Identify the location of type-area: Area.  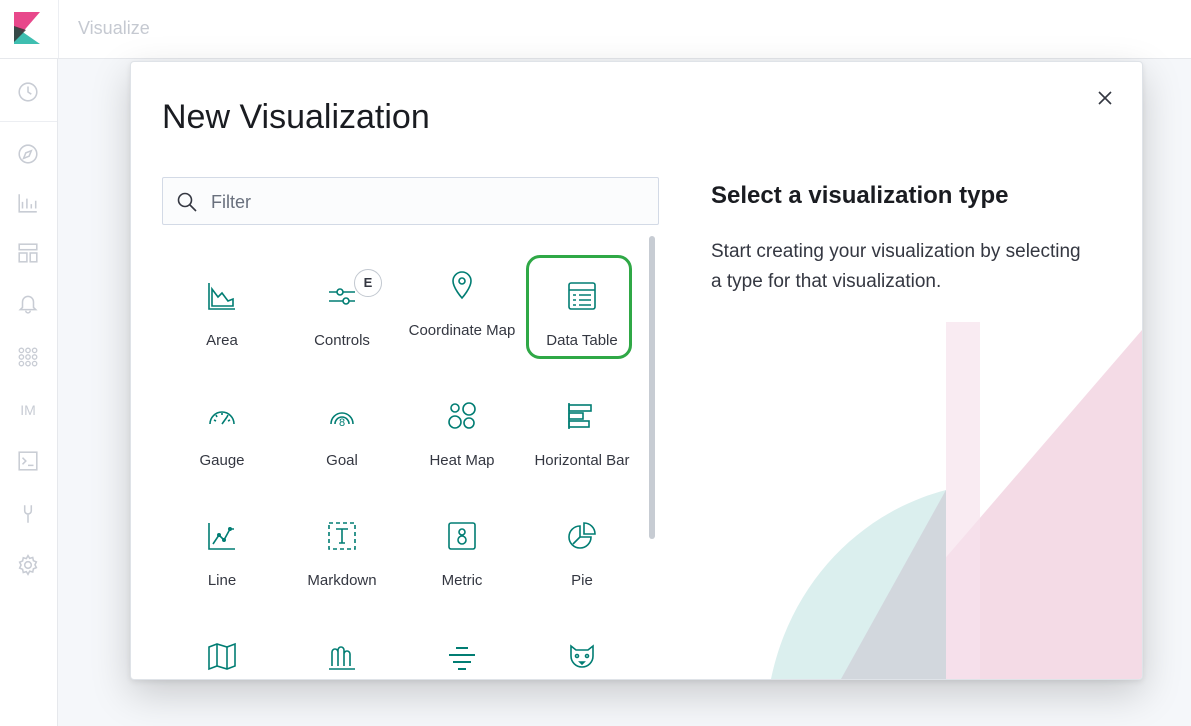
(222, 297).